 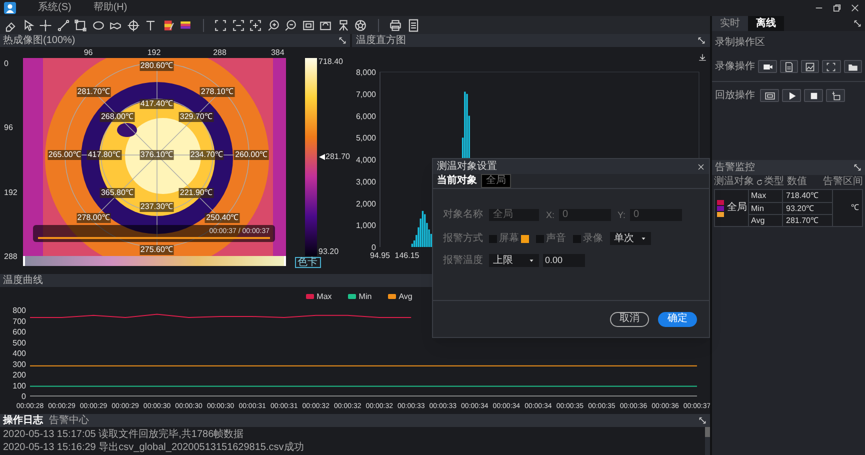 What do you see at coordinates (366, 94) in the screenshot?
I see `axis-label: 7,000` at bounding box center [366, 94].